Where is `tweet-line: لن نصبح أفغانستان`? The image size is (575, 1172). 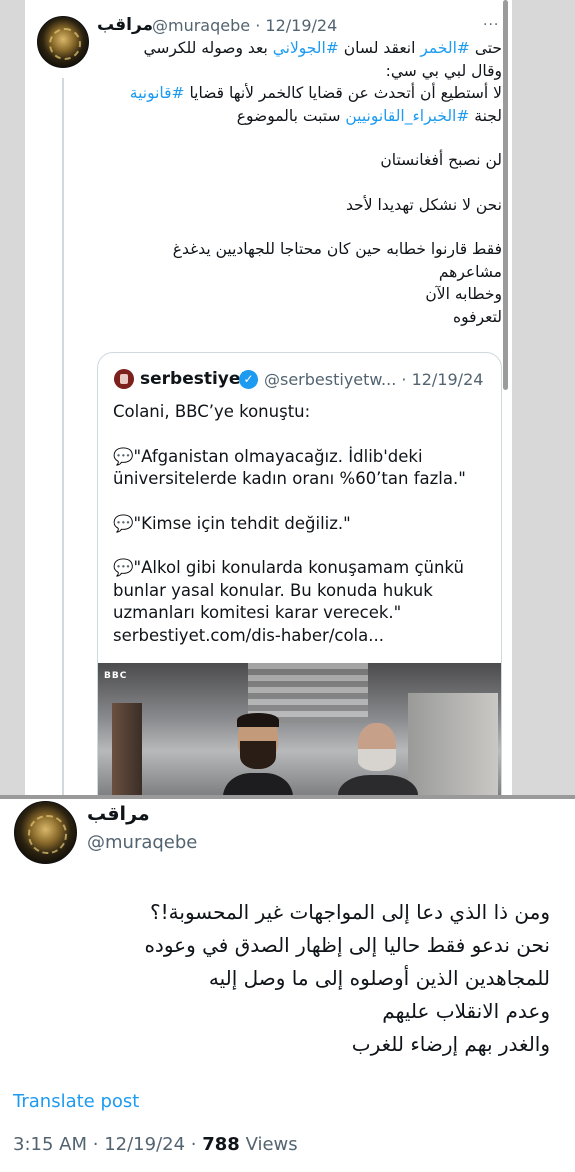 tweet-line: لن نصبح أفغانستان is located at coordinates (293, 160).